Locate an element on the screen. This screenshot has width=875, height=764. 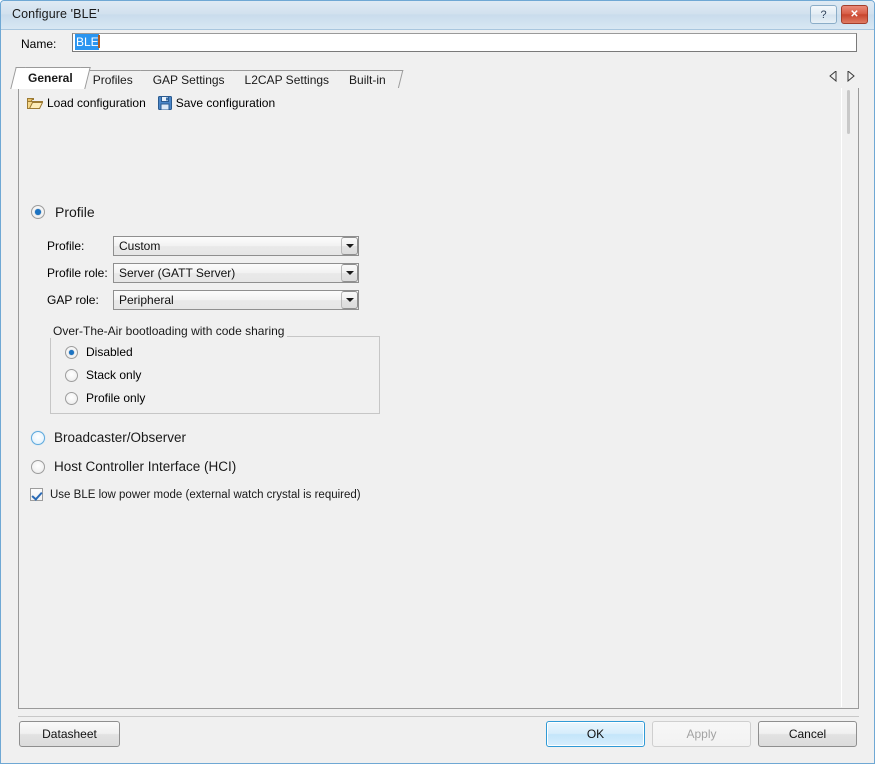
name-input-value: BLE is located at coordinates (87, 42).